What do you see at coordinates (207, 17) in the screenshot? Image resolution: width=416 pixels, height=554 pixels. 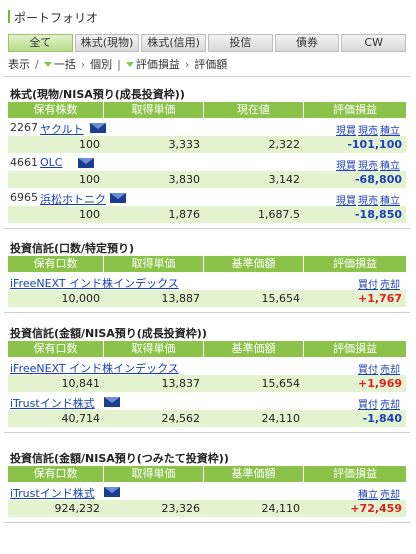 I see `title-bar: ポートフォリオ` at bounding box center [207, 17].